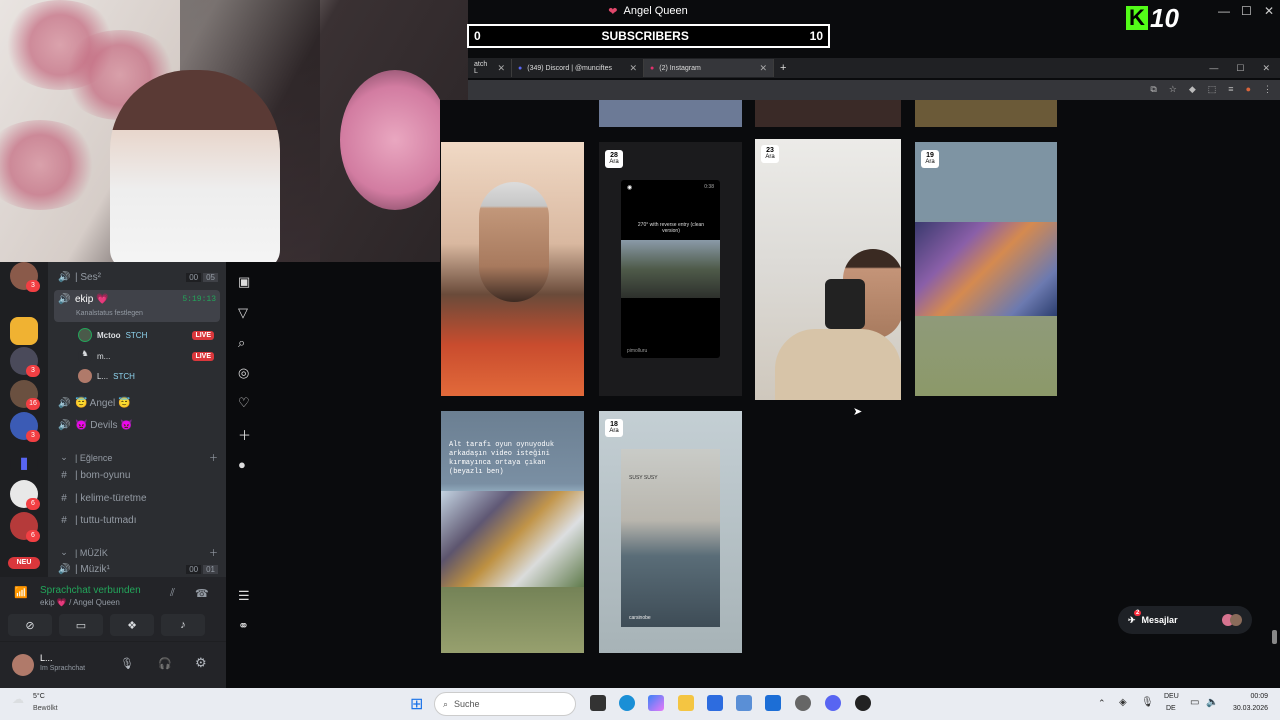 This screenshot has width=1280, height=720. I want to click on weather-icon: ☁, so click(18, 699).